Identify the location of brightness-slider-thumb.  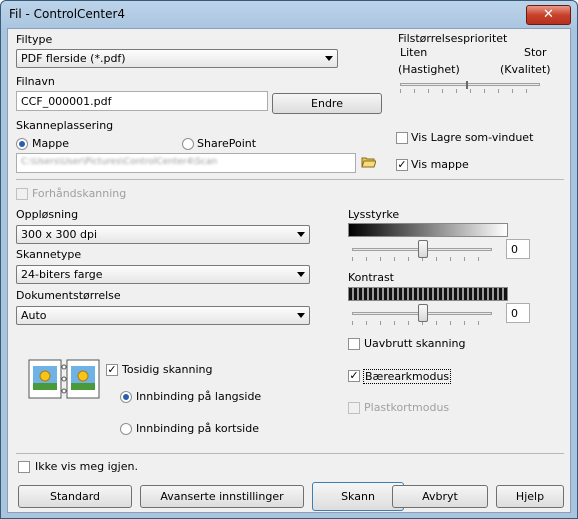
(423, 249).